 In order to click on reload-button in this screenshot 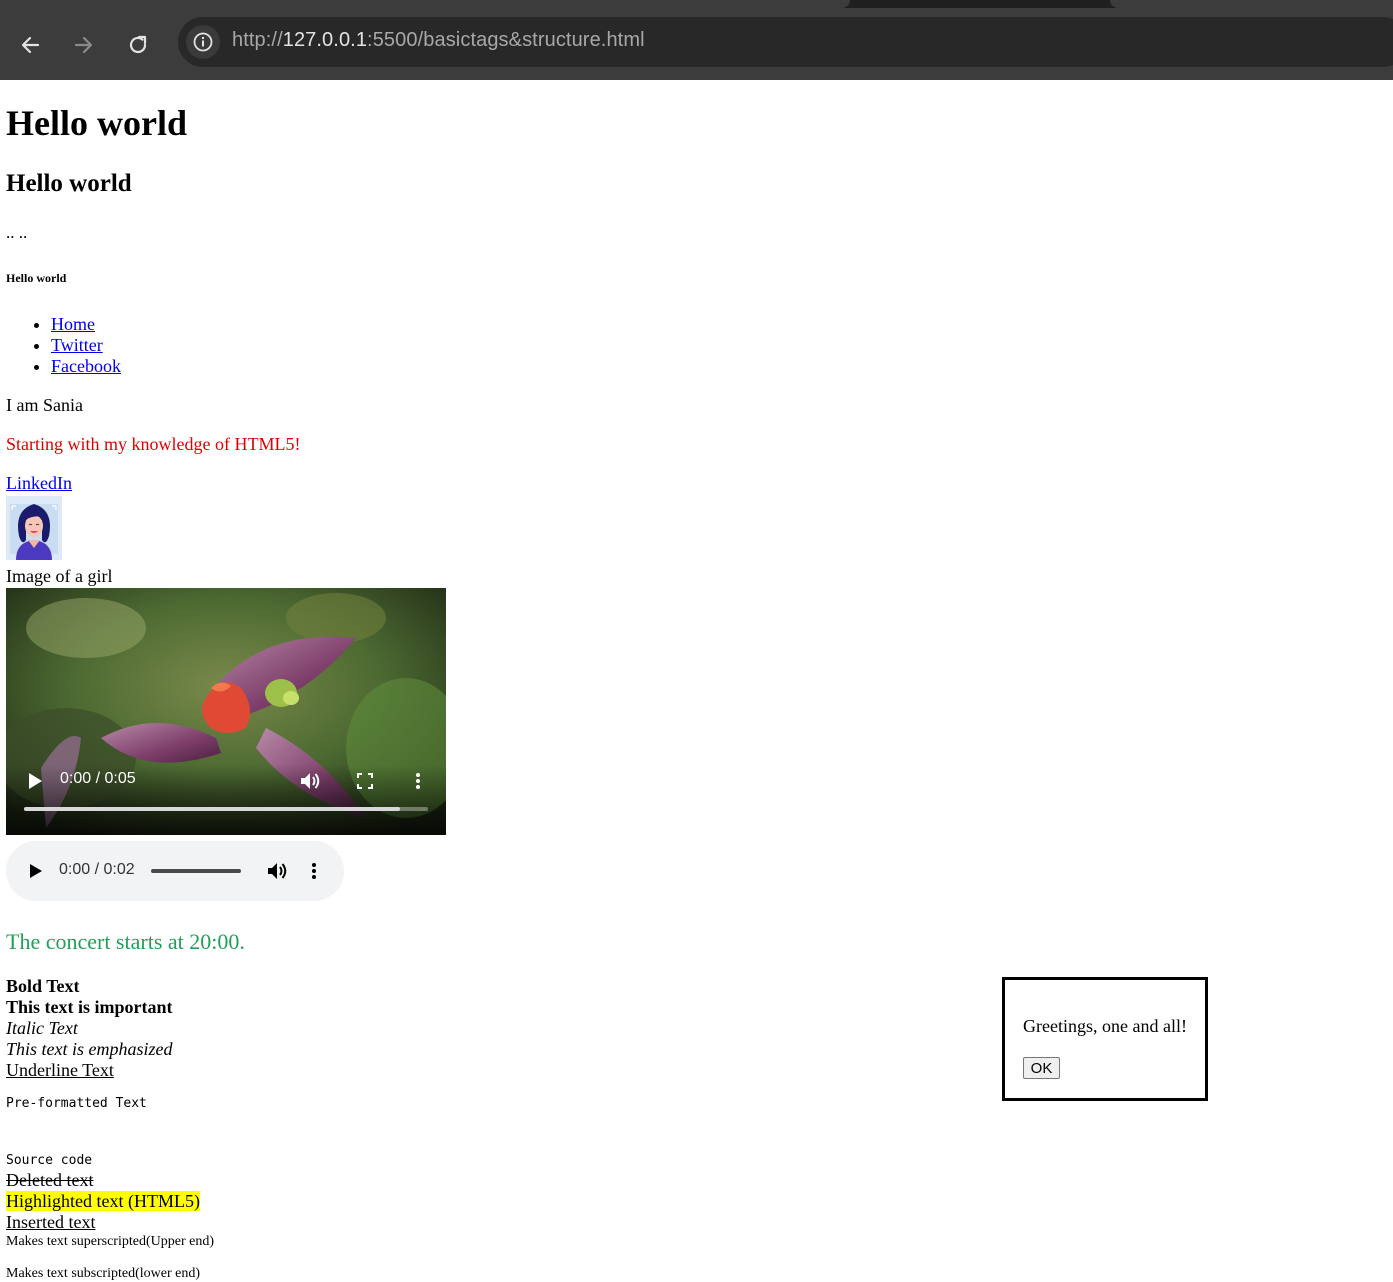, I will do `click(138, 45)`.